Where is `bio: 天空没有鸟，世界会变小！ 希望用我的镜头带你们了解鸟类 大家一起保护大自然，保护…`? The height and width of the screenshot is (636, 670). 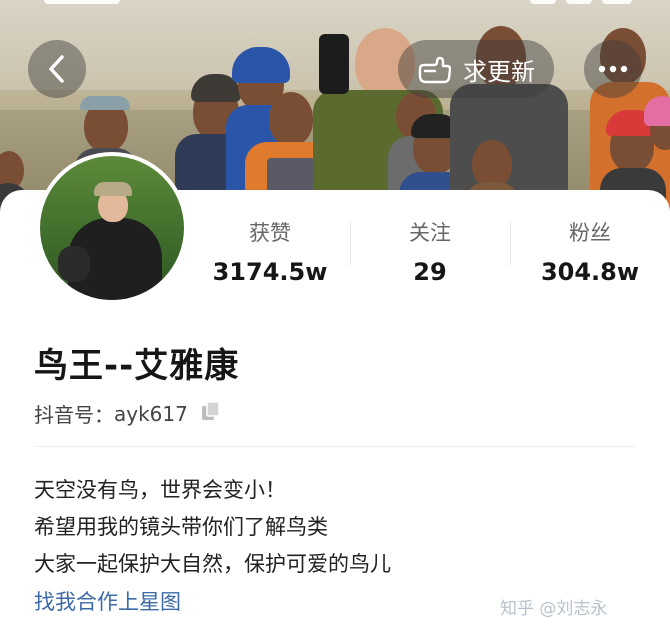
bio: 天空没有鸟，世界会变小！ 希望用我的镜头带你们了解鸟类 大家一起保护大自然，保护… is located at coordinates (212, 527).